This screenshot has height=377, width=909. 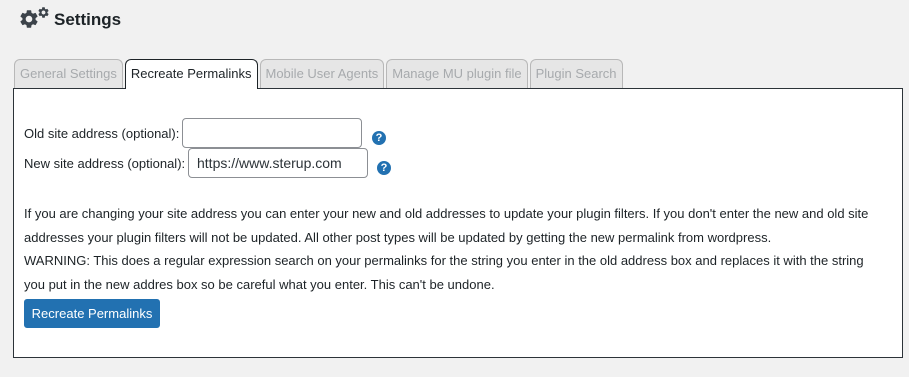 I want to click on tab-manage-mu-plugin-file: Manage MU plugin file, so click(x=457, y=73).